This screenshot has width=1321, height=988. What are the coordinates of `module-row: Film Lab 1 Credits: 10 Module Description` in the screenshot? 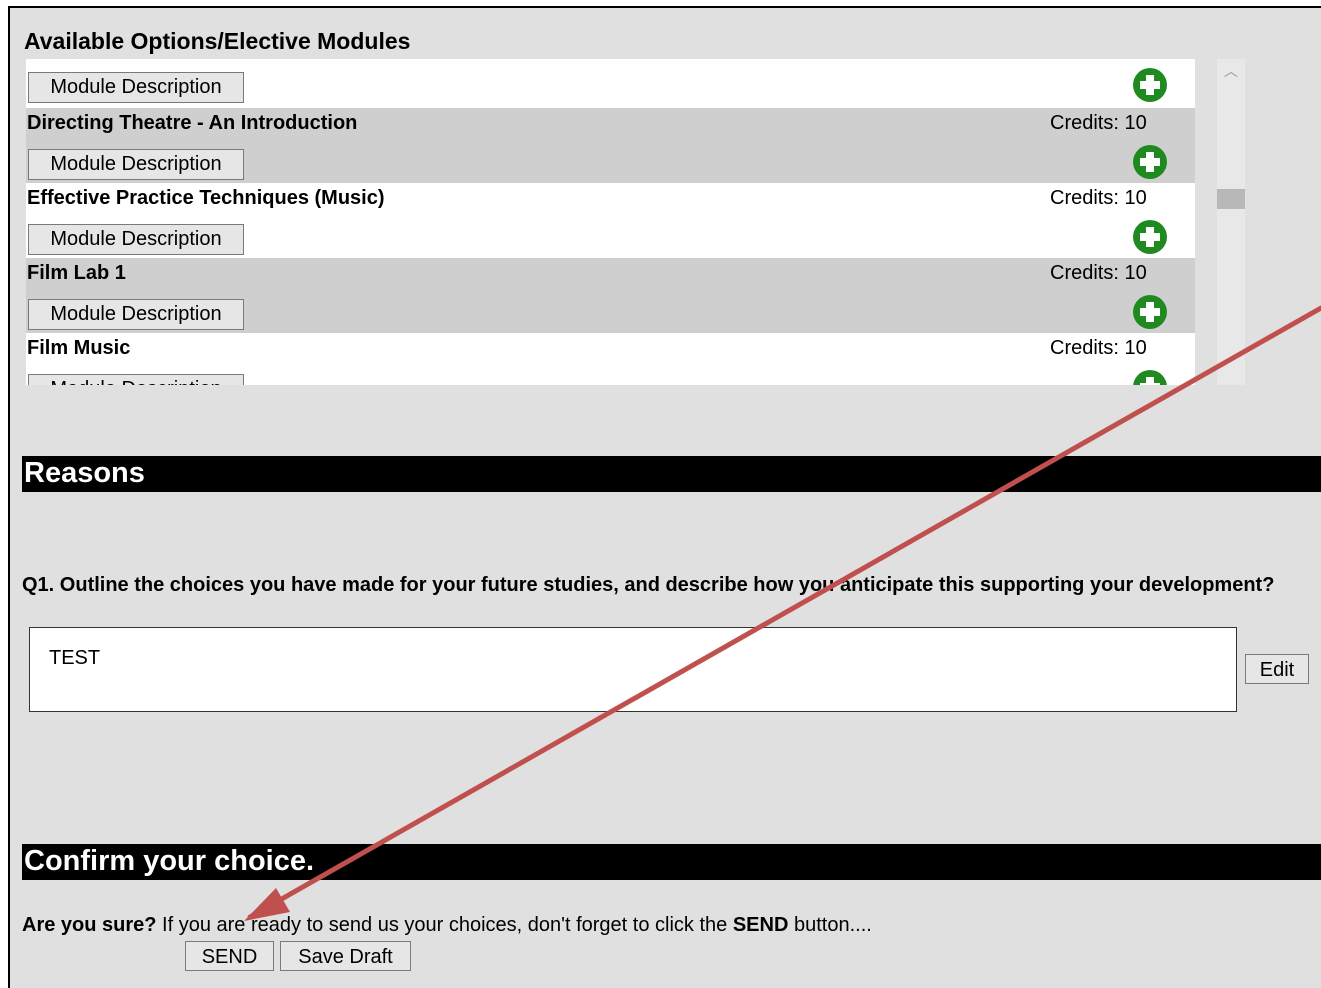 It's located at (610, 295).